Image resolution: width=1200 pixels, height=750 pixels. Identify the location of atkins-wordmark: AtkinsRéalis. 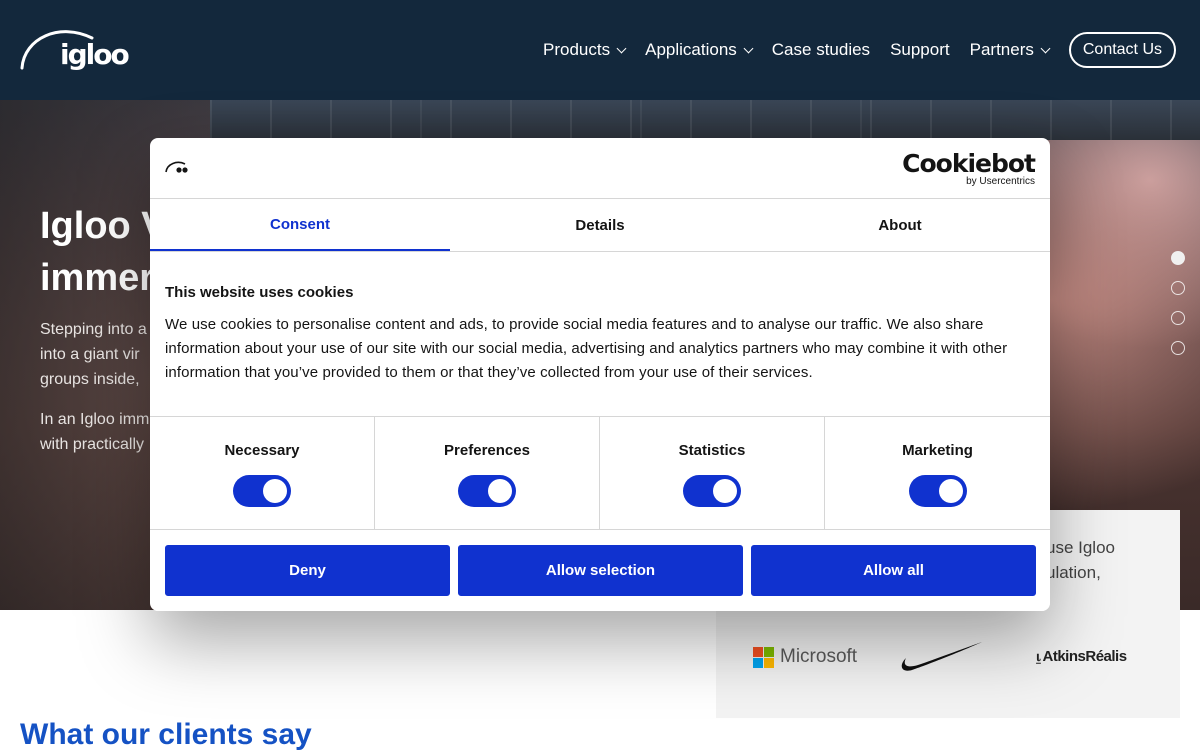
(1085, 656).